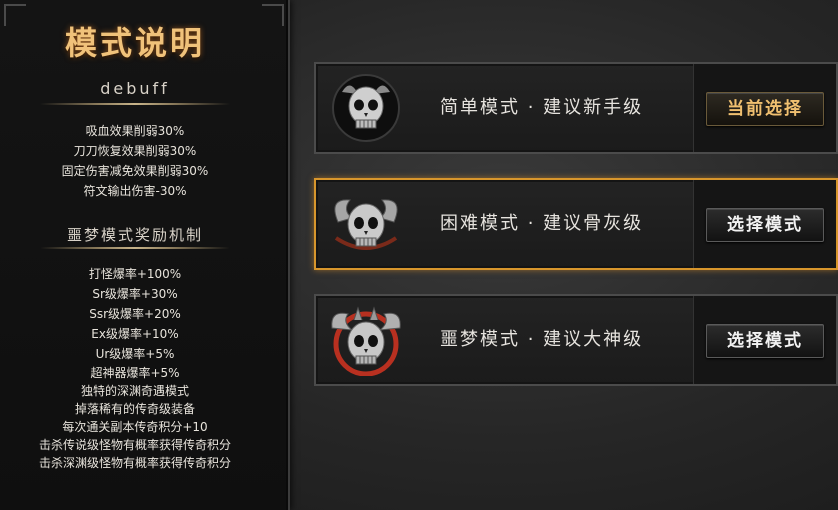  I want to click on mode-card-nightmare: 噩梦模式 · 建议大神级 选择模式, so click(576, 340).